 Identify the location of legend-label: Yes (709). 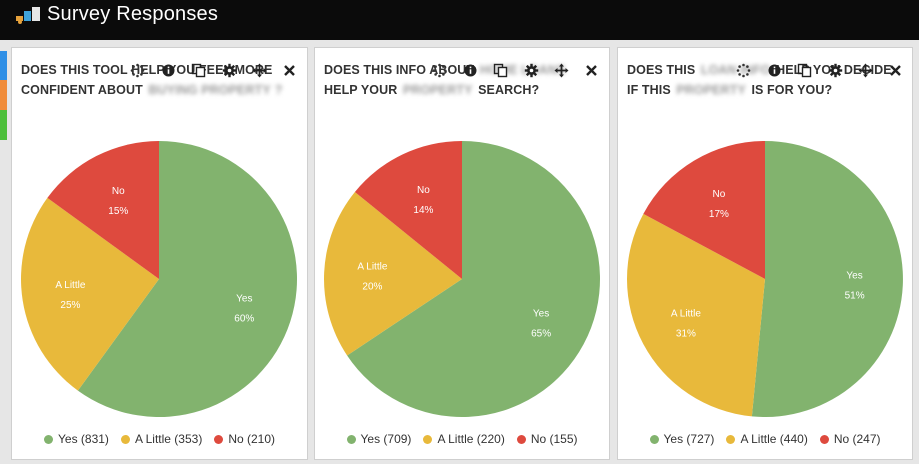
(386, 439).